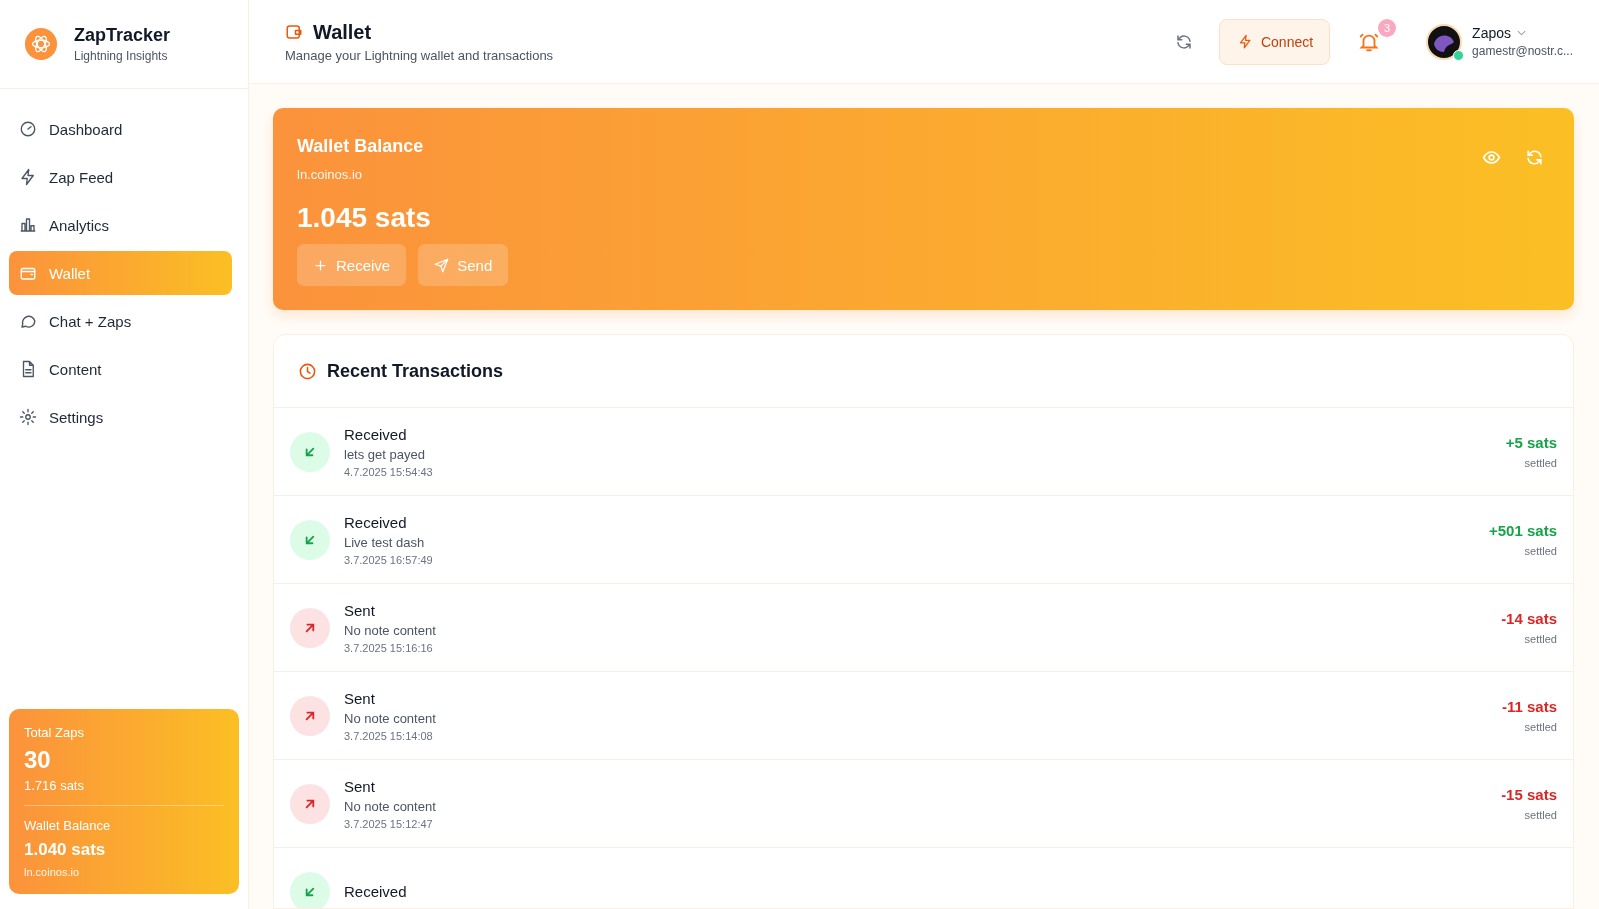  What do you see at coordinates (68, 825) in the screenshot?
I see `stat-label: Wallet Balance` at bounding box center [68, 825].